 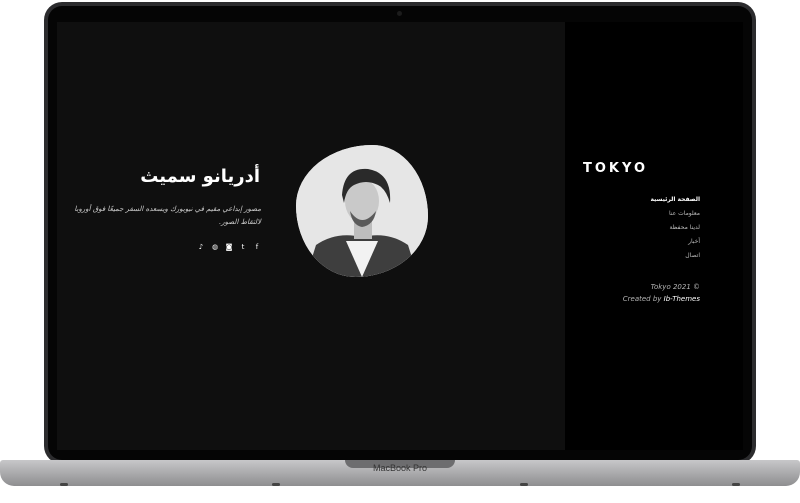 I want to click on copyright-text: Tokyo 2021 ©, so click(x=675, y=287).